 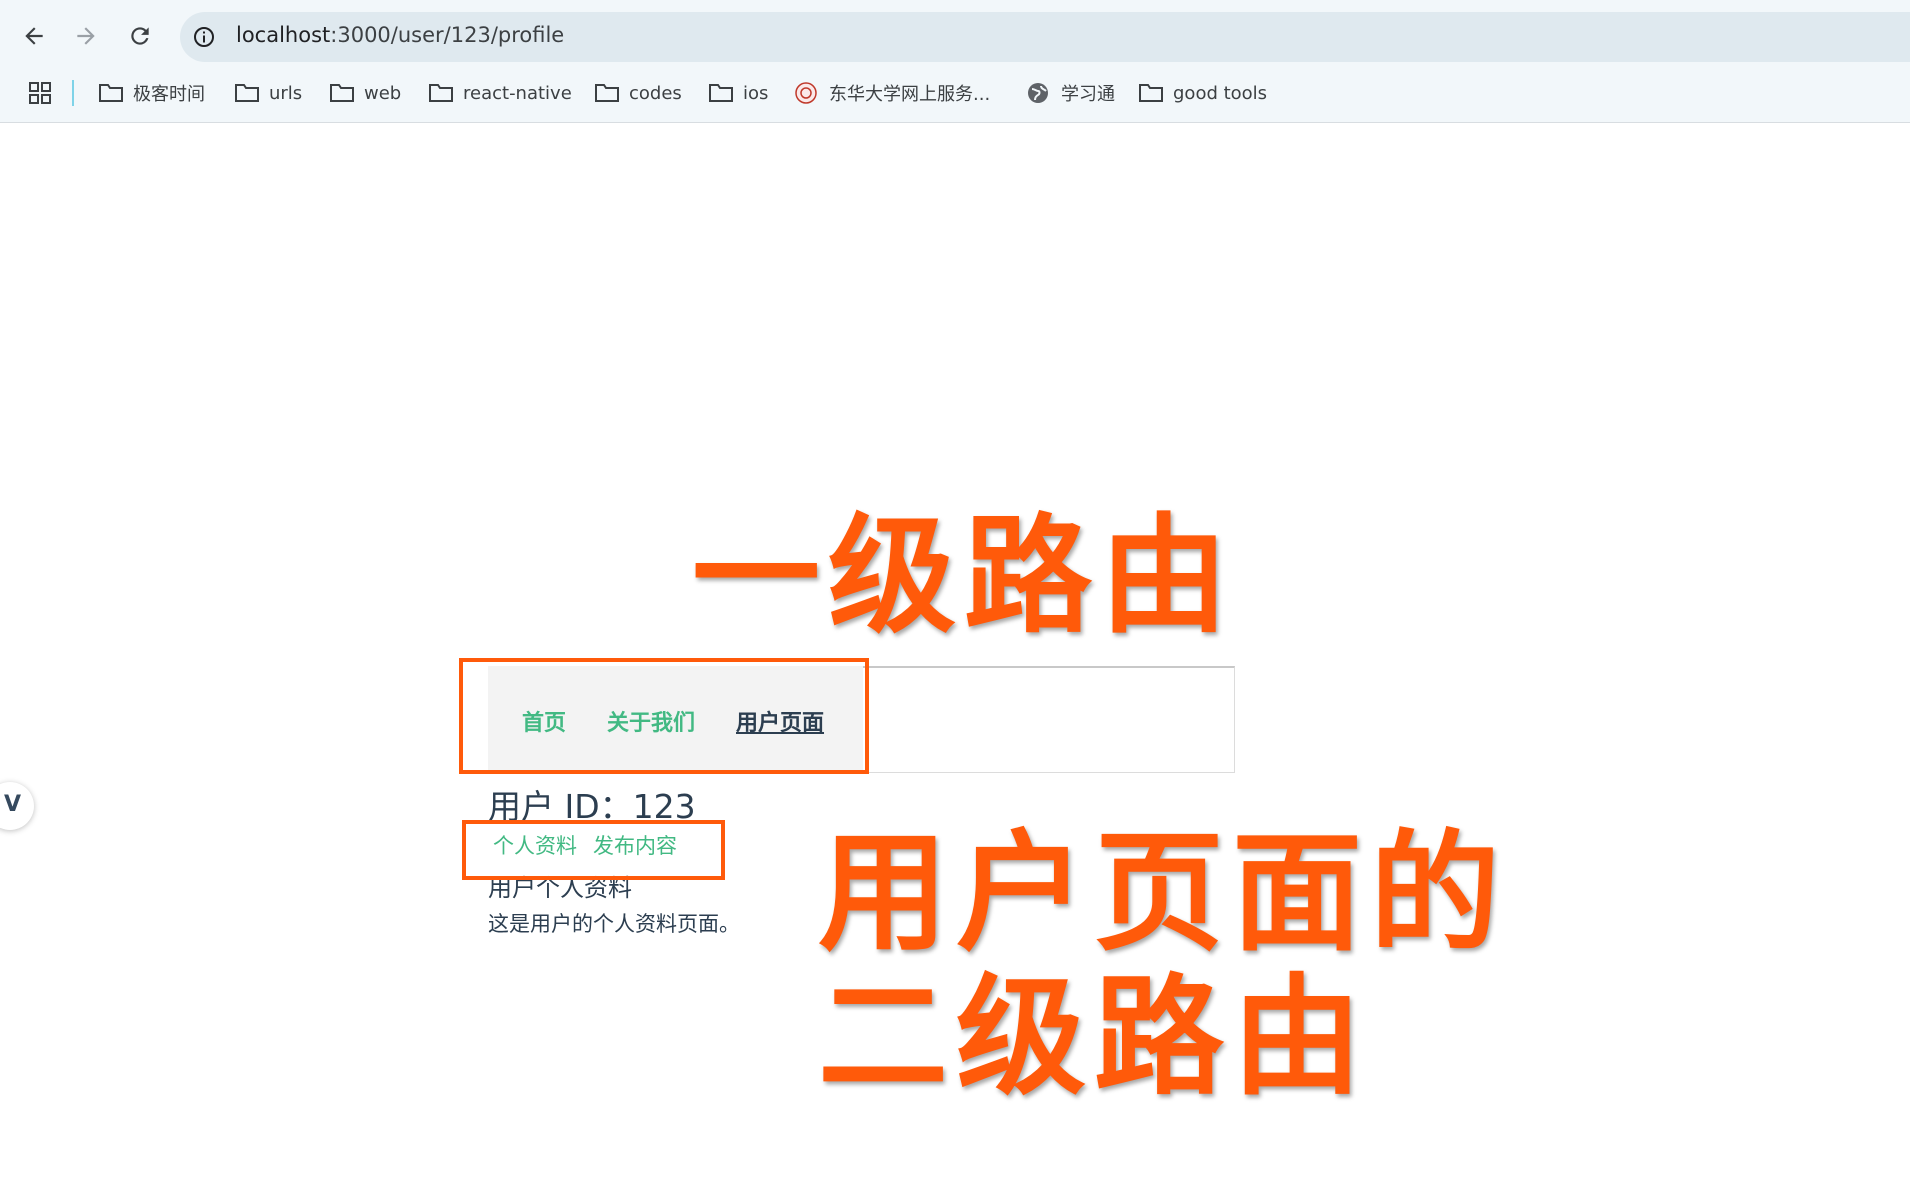 What do you see at coordinates (1039, 93) in the screenshot?
I see `globe-icon` at bounding box center [1039, 93].